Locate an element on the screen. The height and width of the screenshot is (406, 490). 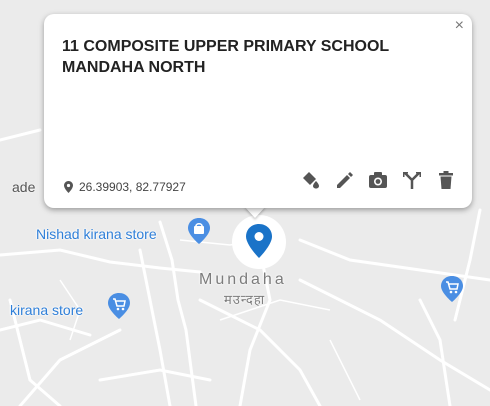
trash-icon is located at coordinates (446, 180).